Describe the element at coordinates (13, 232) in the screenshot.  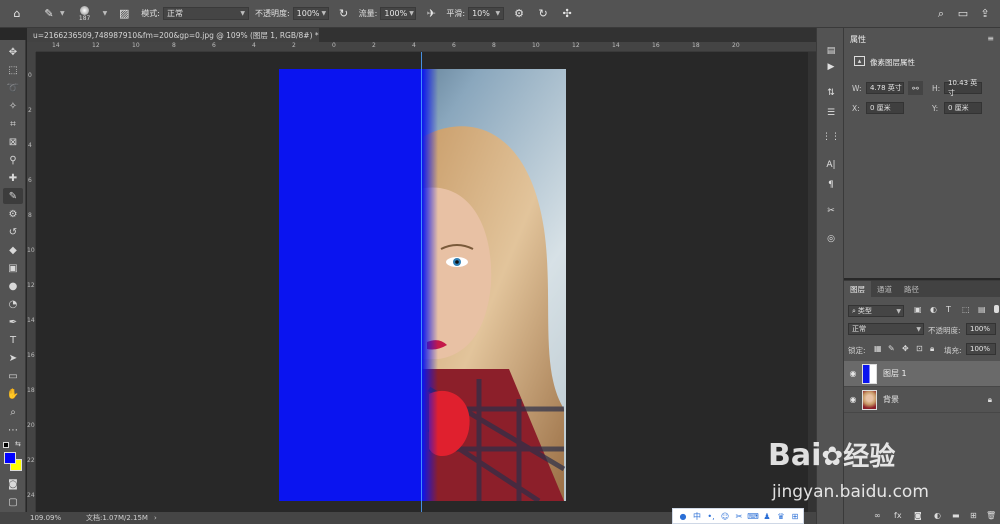
I see `history-brush-tool-icon: ↺` at that location.